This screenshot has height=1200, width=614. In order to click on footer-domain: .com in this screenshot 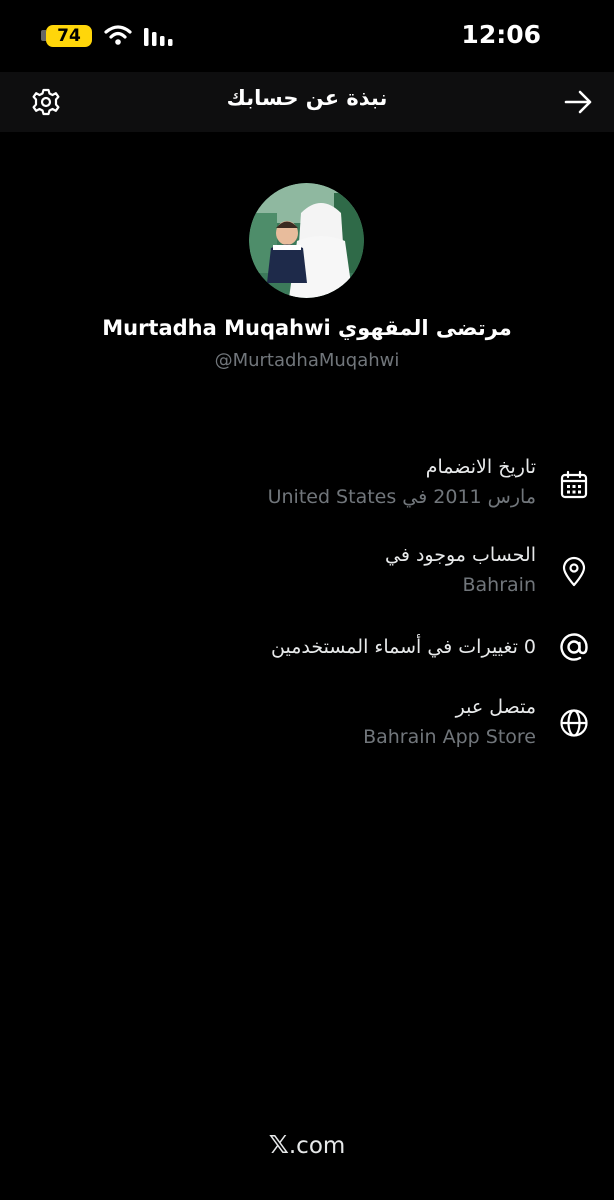, I will do `click(317, 1146)`.